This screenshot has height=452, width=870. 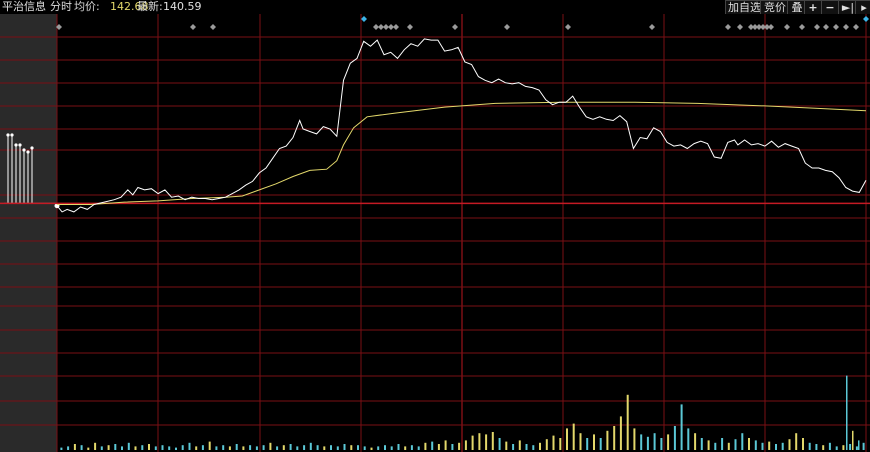 I want to click on jump-to-end-icon: ►|, so click(x=848, y=7).